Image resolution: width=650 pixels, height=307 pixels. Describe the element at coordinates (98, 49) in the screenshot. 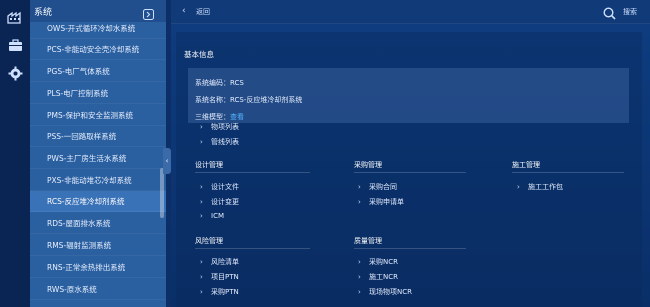

I see `sidebar-item-pcs: PCS-非能动安全壳冷却系统` at that location.